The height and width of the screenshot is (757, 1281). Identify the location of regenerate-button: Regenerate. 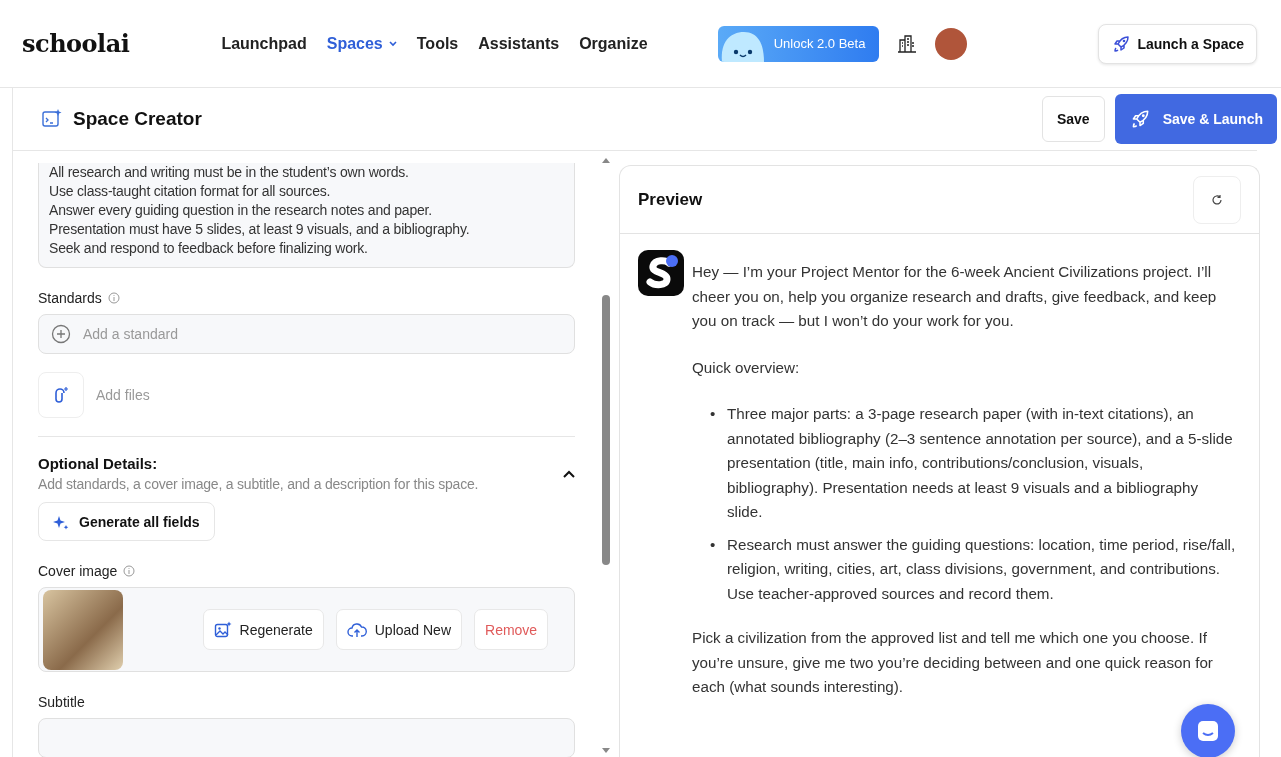
(263, 630).